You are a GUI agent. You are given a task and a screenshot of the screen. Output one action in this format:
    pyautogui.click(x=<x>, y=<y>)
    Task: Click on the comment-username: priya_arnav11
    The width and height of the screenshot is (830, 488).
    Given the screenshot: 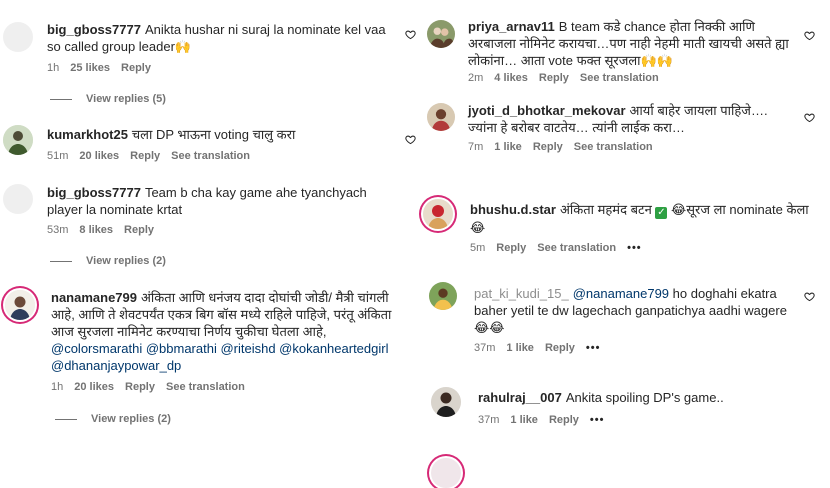 What is the action you would take?
    pyautogui.click(x=511, y=26)
    